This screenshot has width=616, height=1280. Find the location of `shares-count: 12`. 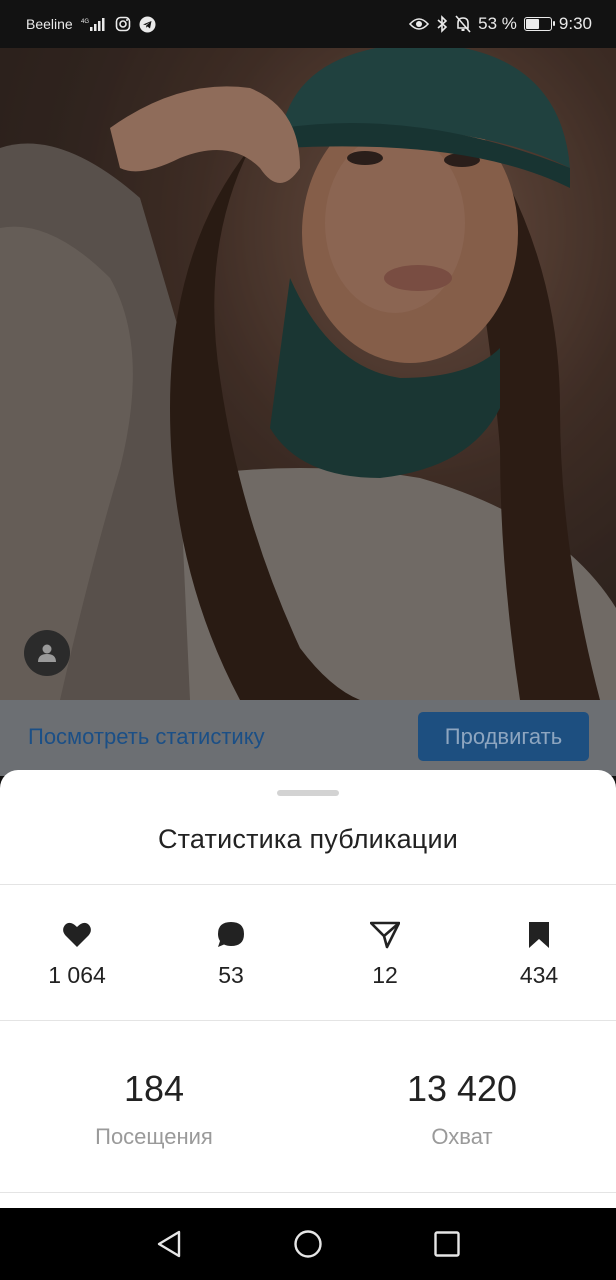

shares-count: 12 is located at coordinates (385, 975).